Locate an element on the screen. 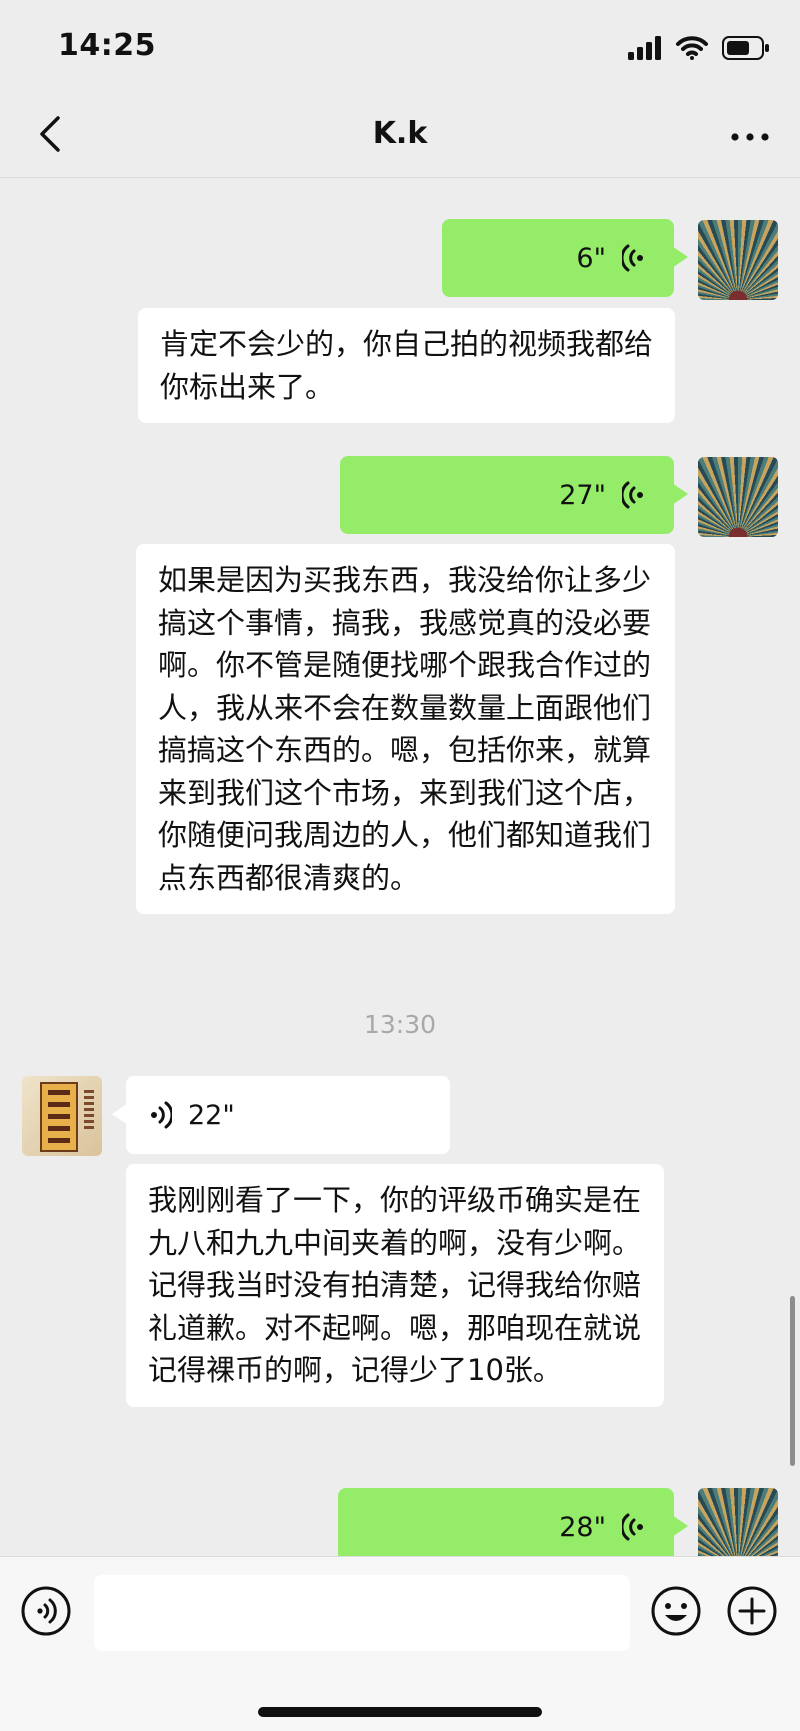 This screenshot has height=1731, width=800. plus-icon is located at coordinates (752, 1613).